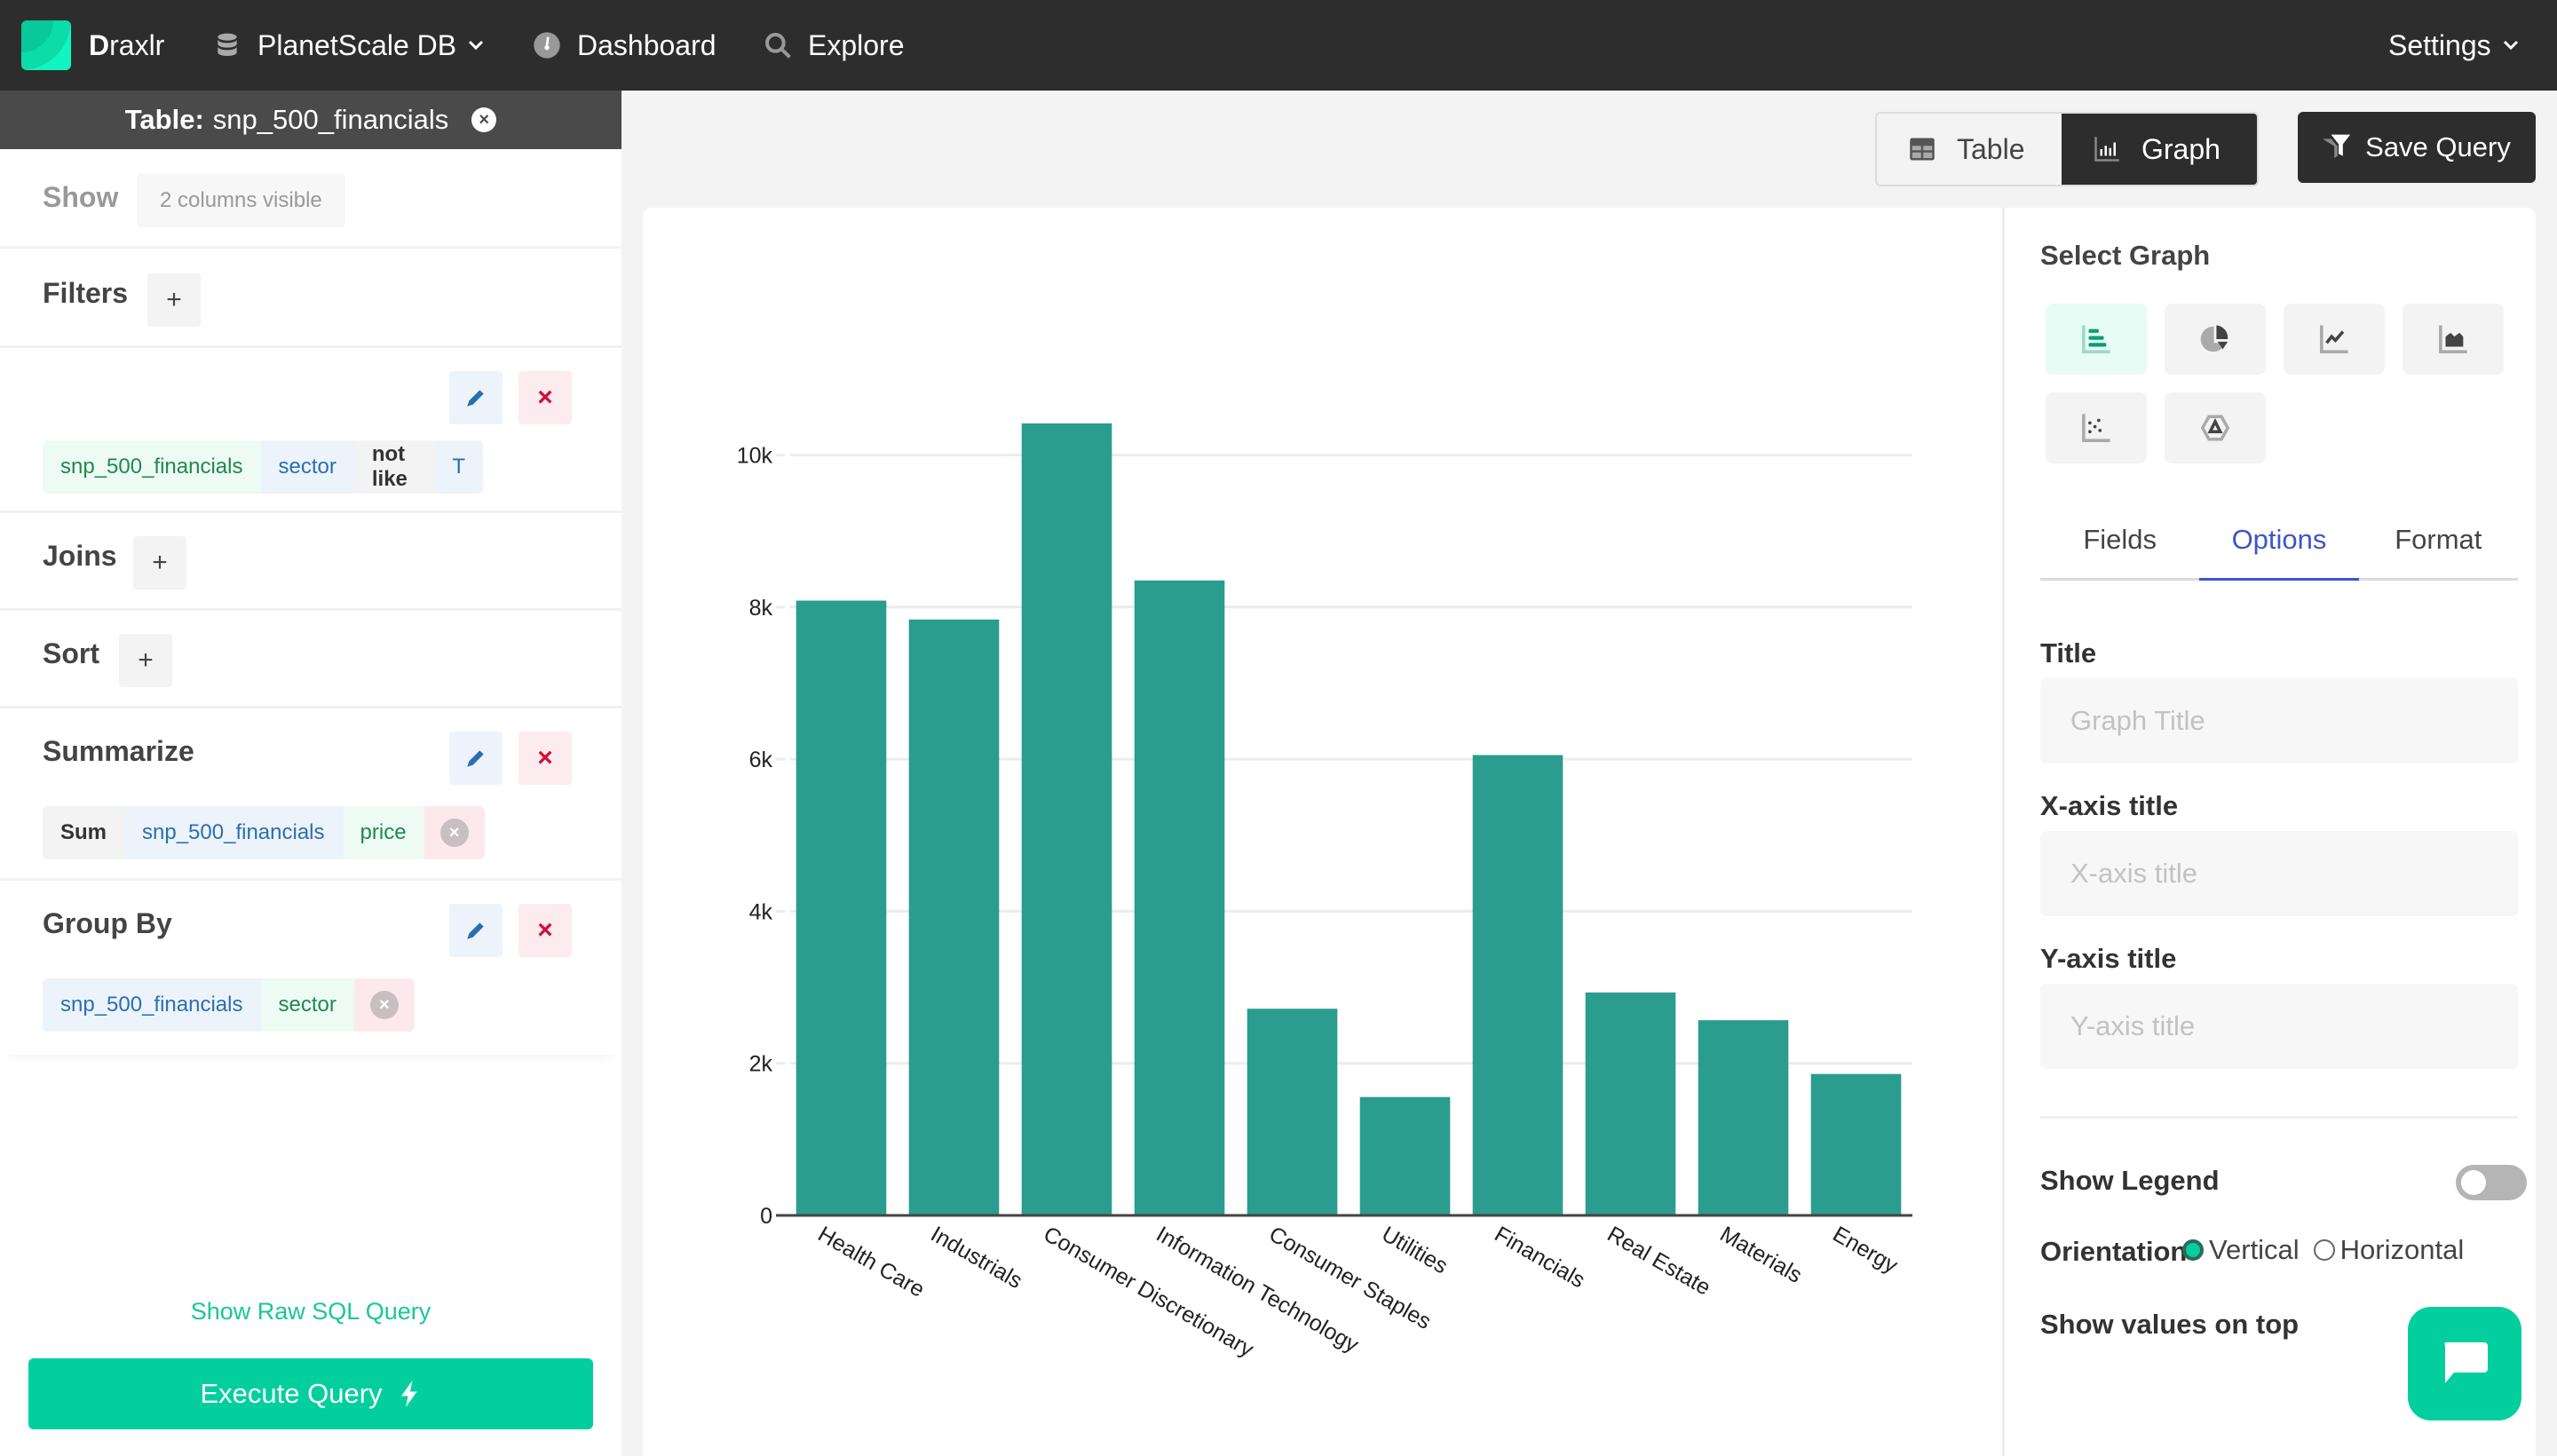 The height and width of the screenshot is (1456, 2557). I want to click on brand-initial: D, so click(99, 44).